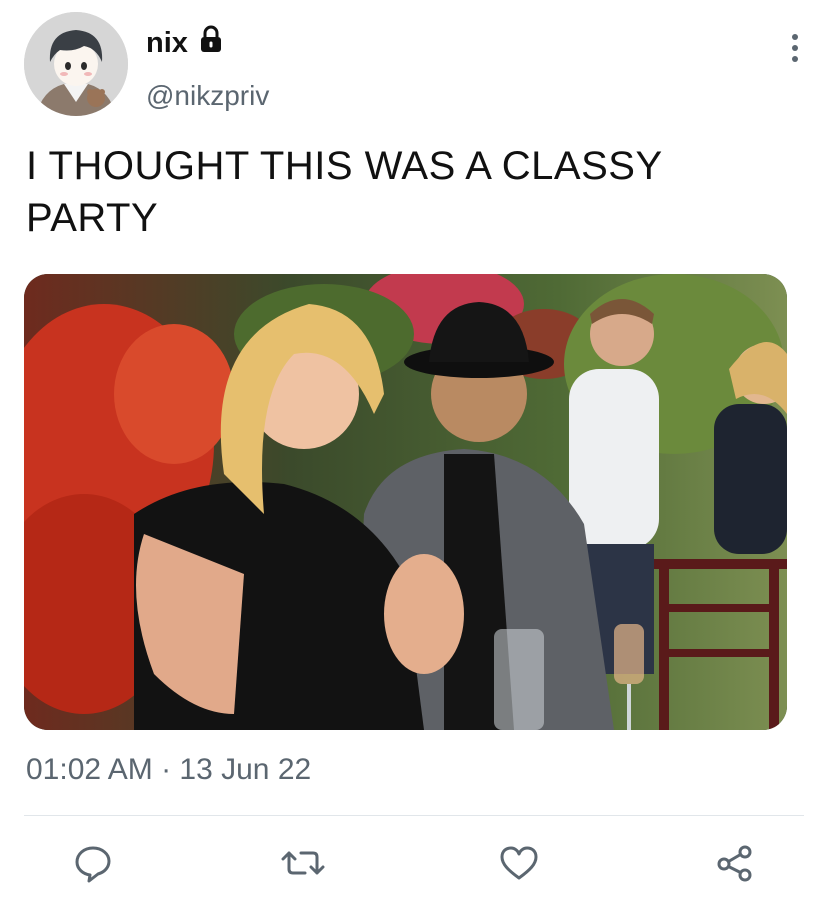 The height and width of the screenshot is (913, 828). I want to click on user-handle: @nikzpriv, so click(207, 96).